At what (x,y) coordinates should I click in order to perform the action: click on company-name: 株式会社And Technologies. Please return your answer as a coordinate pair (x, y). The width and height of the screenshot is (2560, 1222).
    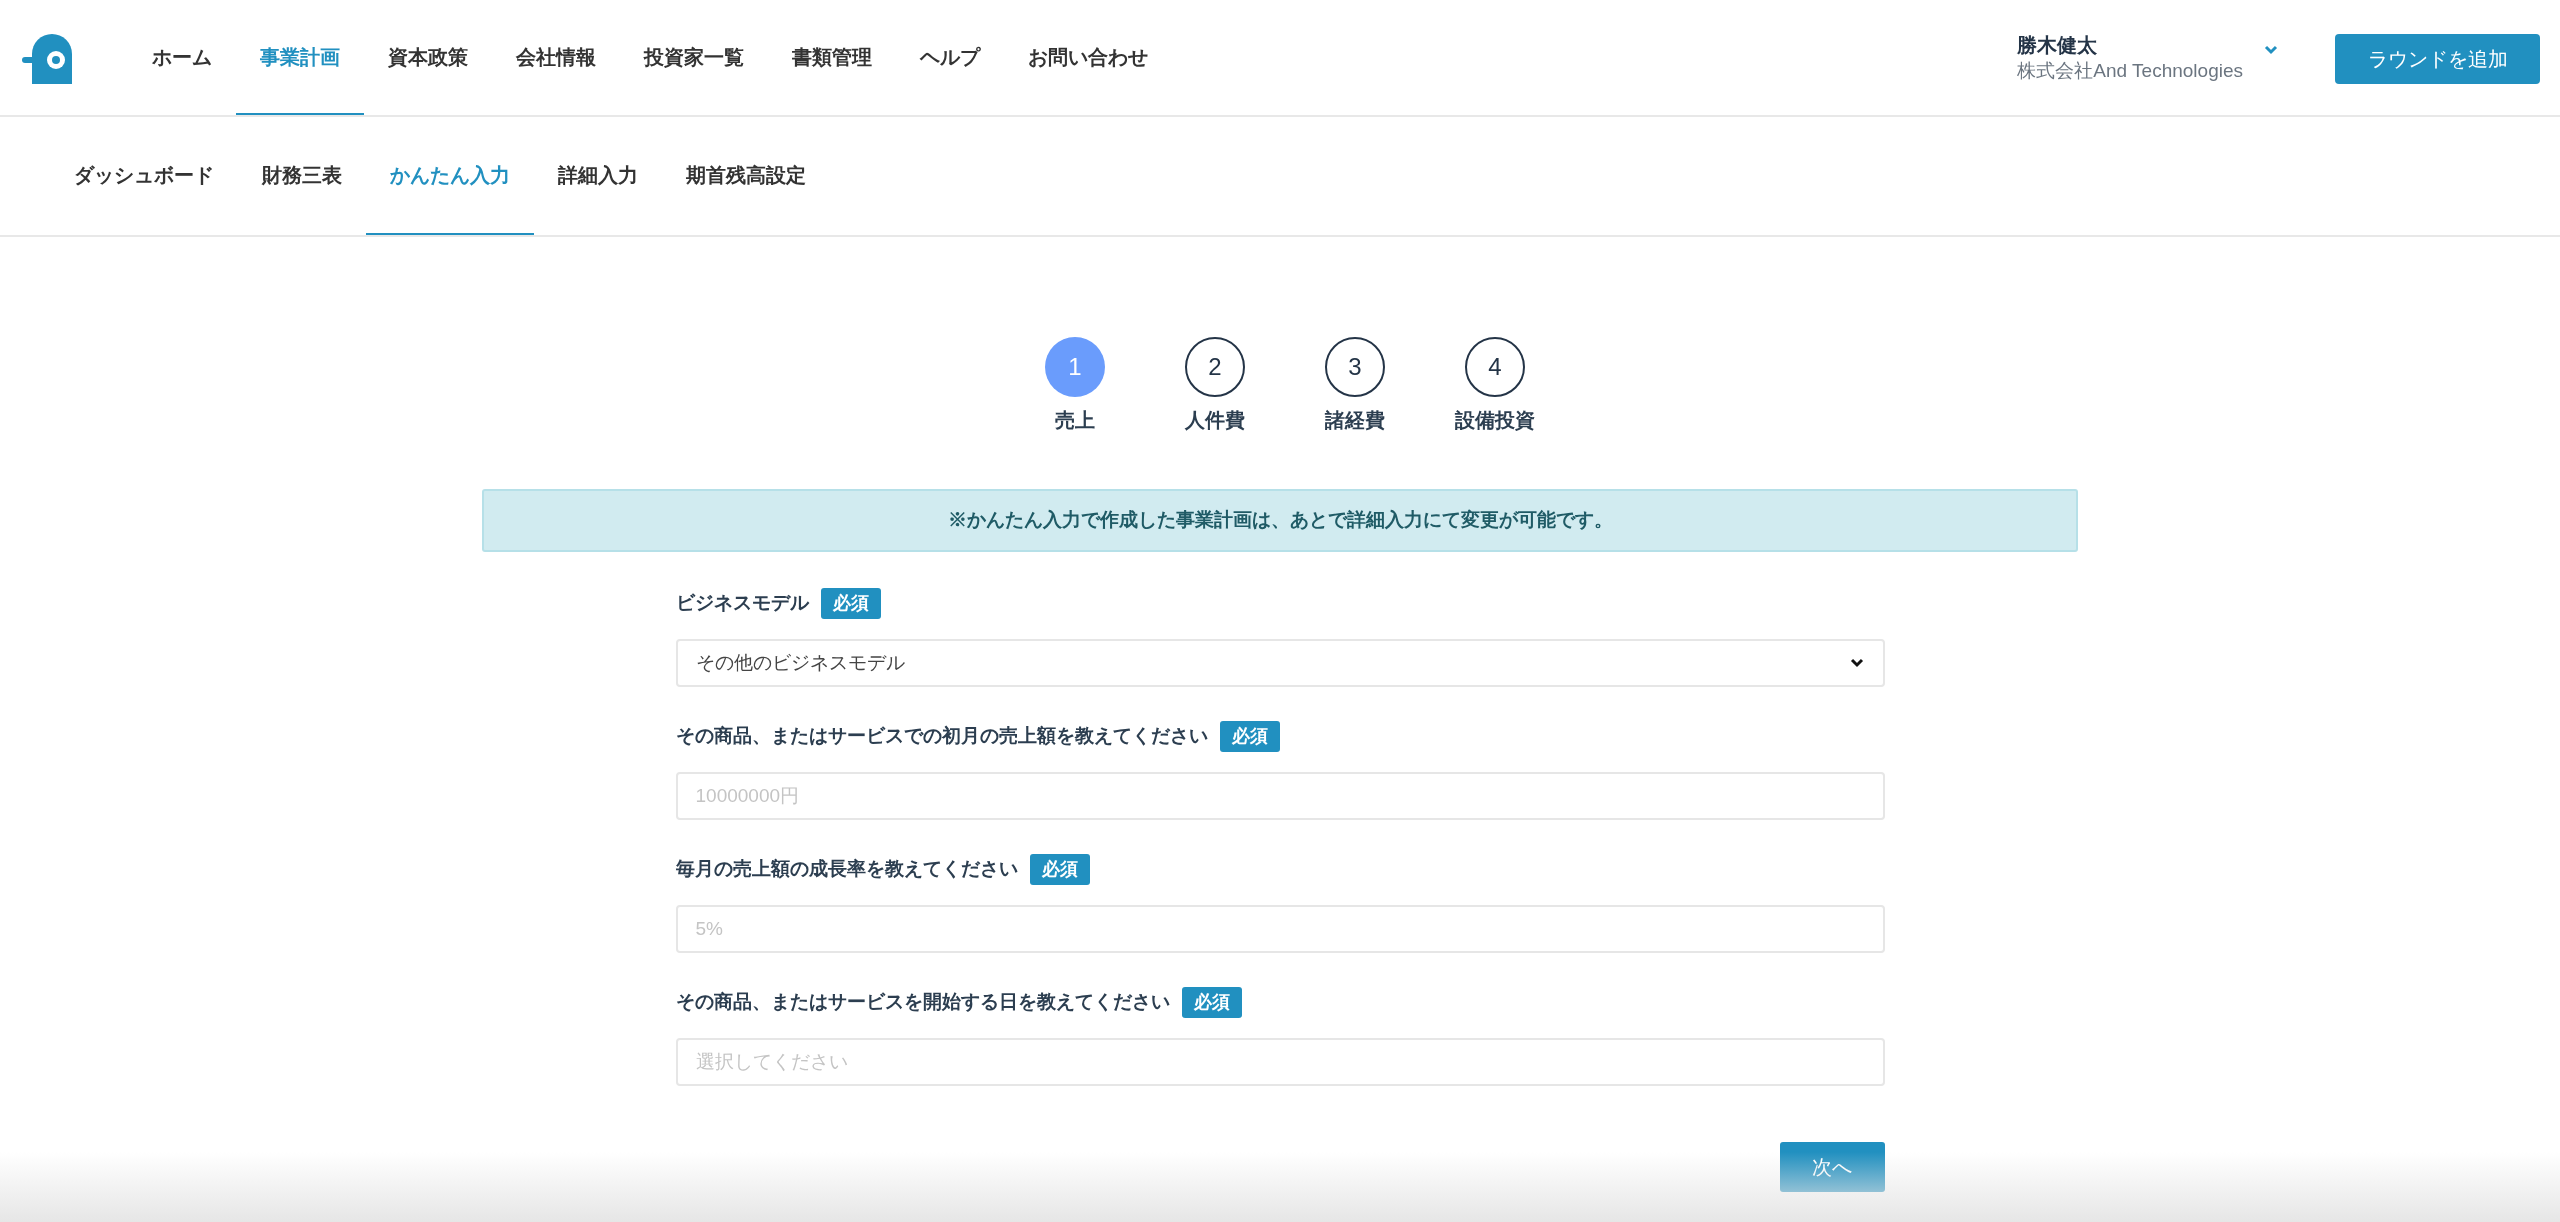
    Looking at the image, I should click on (2130, 70).